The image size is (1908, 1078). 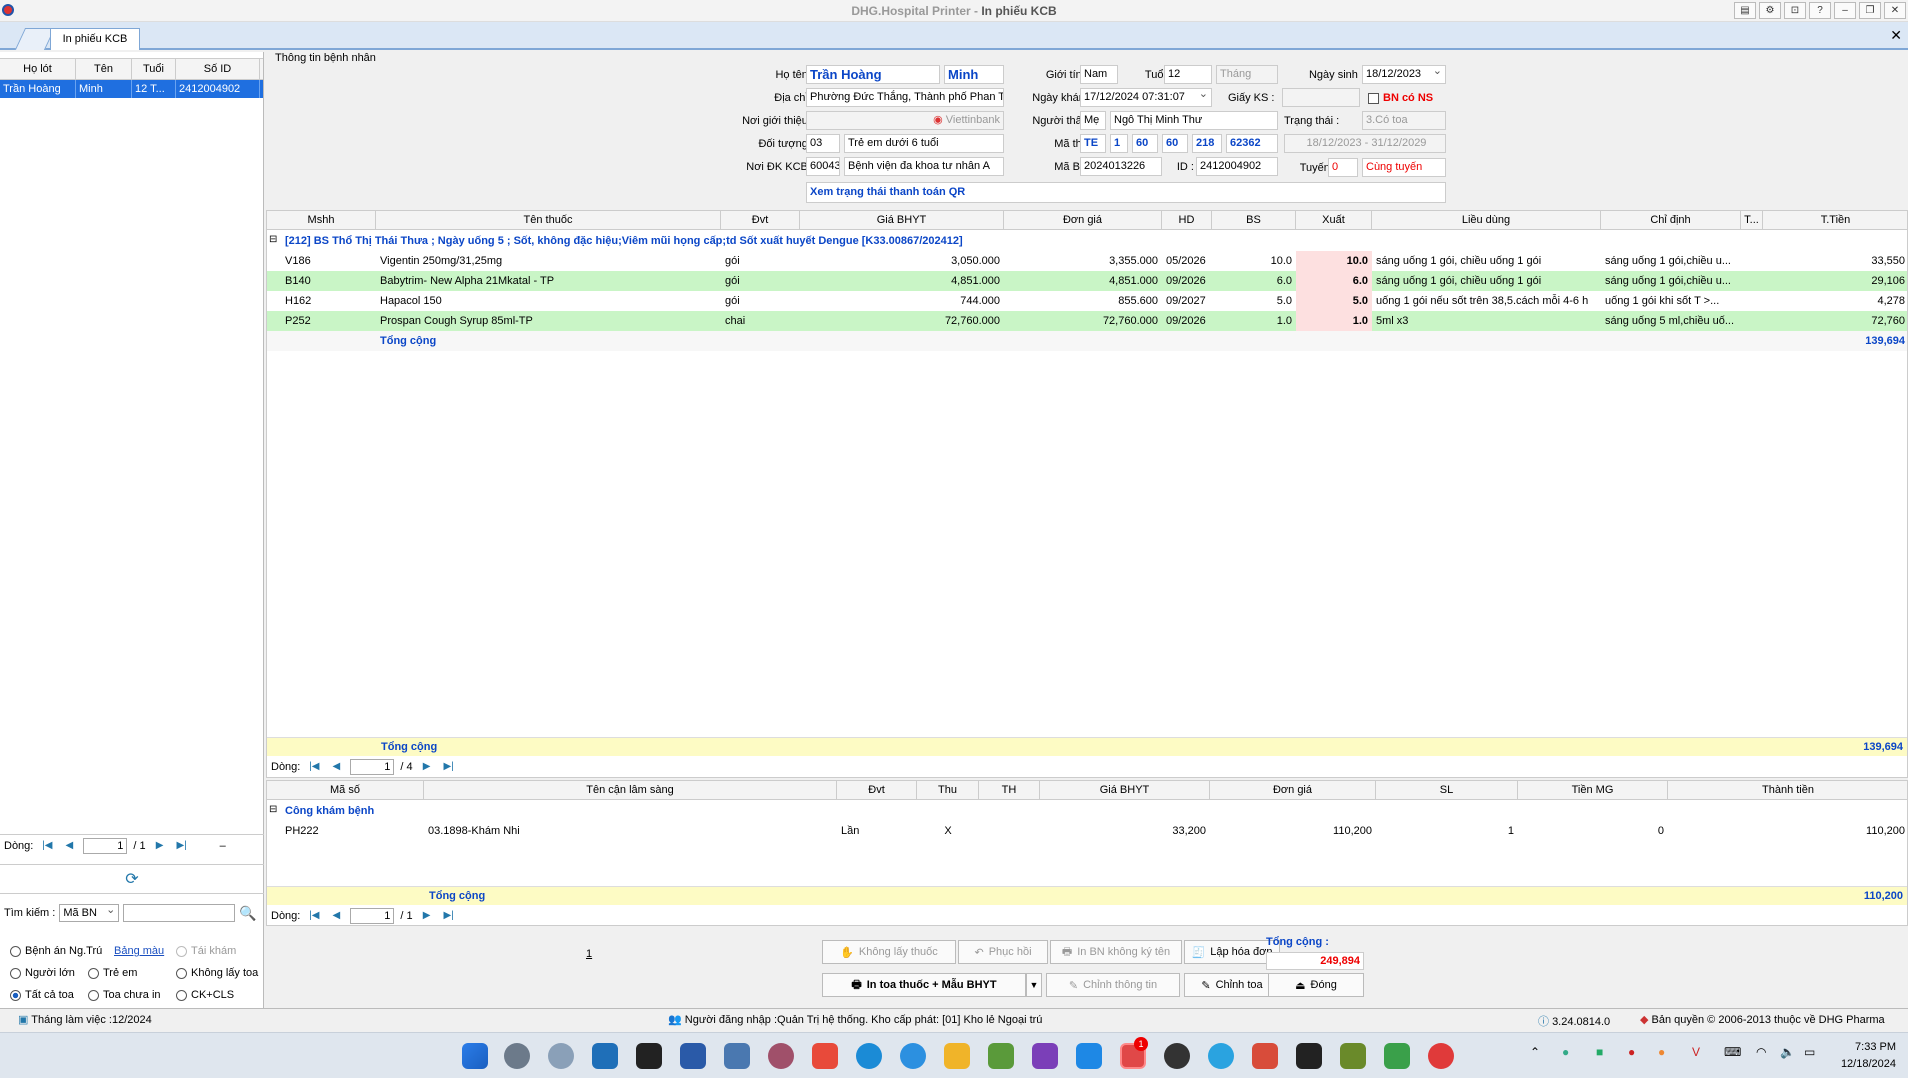 I want to click on ma-the-1: TE, so click(x=1093, y=143).